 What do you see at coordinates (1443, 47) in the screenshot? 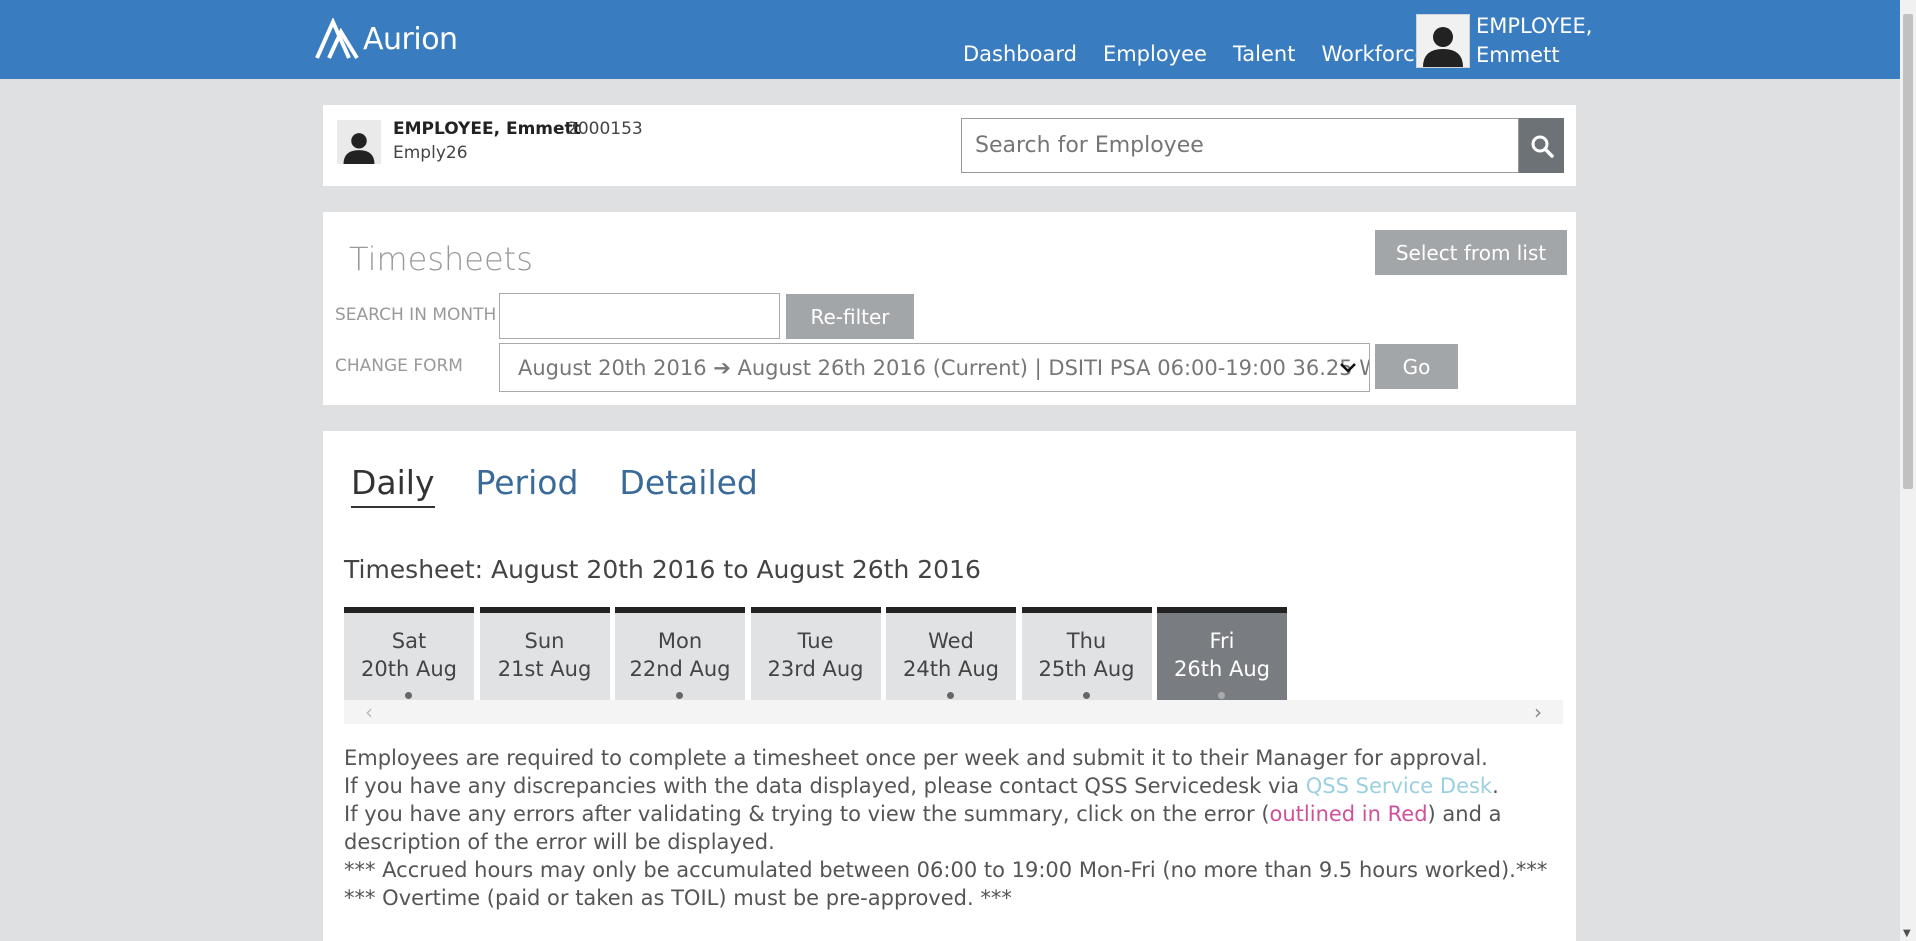
I see `user-avatar-icon` at bounding box center [1443, 47].